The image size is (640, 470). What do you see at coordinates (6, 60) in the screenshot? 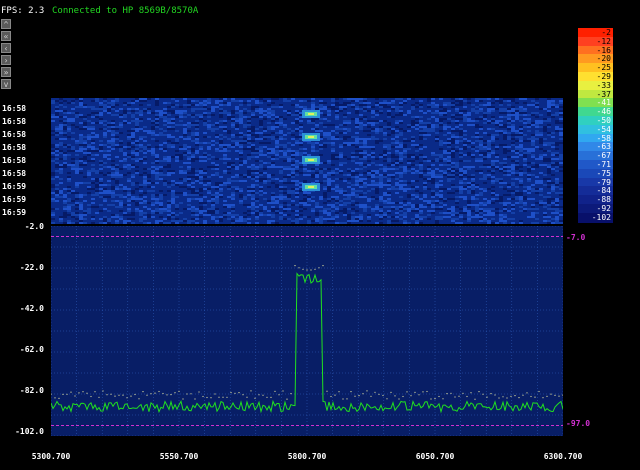
I see `right-button: ›` at bounding box center [6, 60].